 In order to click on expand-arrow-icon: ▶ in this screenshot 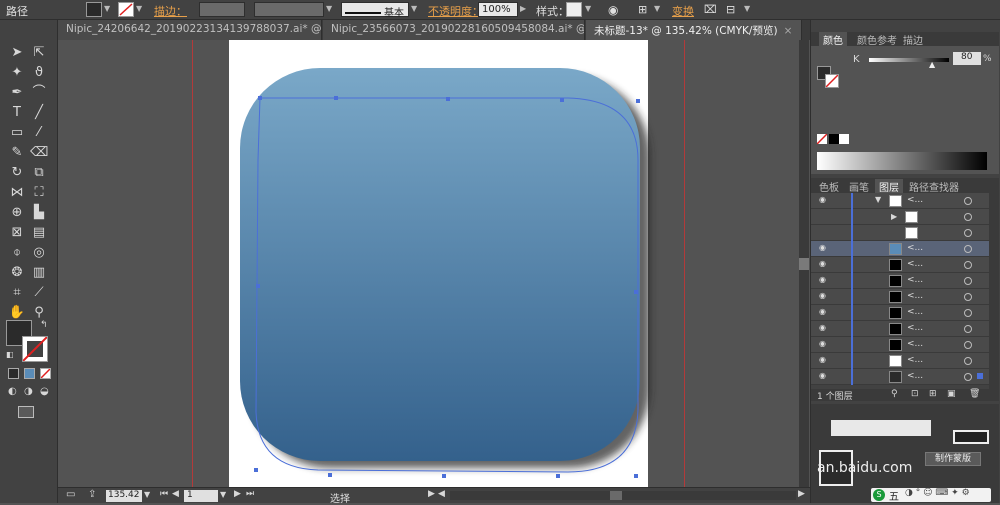, I will do `click(894, 216)`.